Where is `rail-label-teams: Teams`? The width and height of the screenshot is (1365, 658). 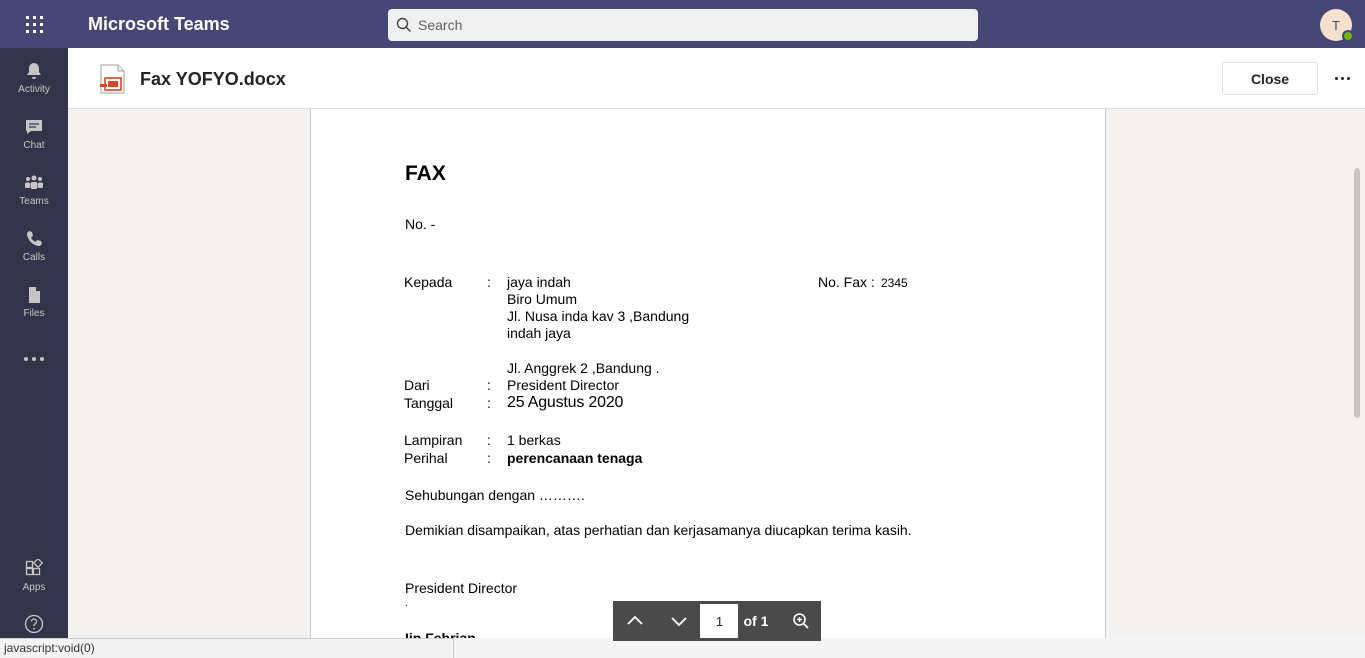
rail-label-teams: Teams is located at coordinates (34, 201).